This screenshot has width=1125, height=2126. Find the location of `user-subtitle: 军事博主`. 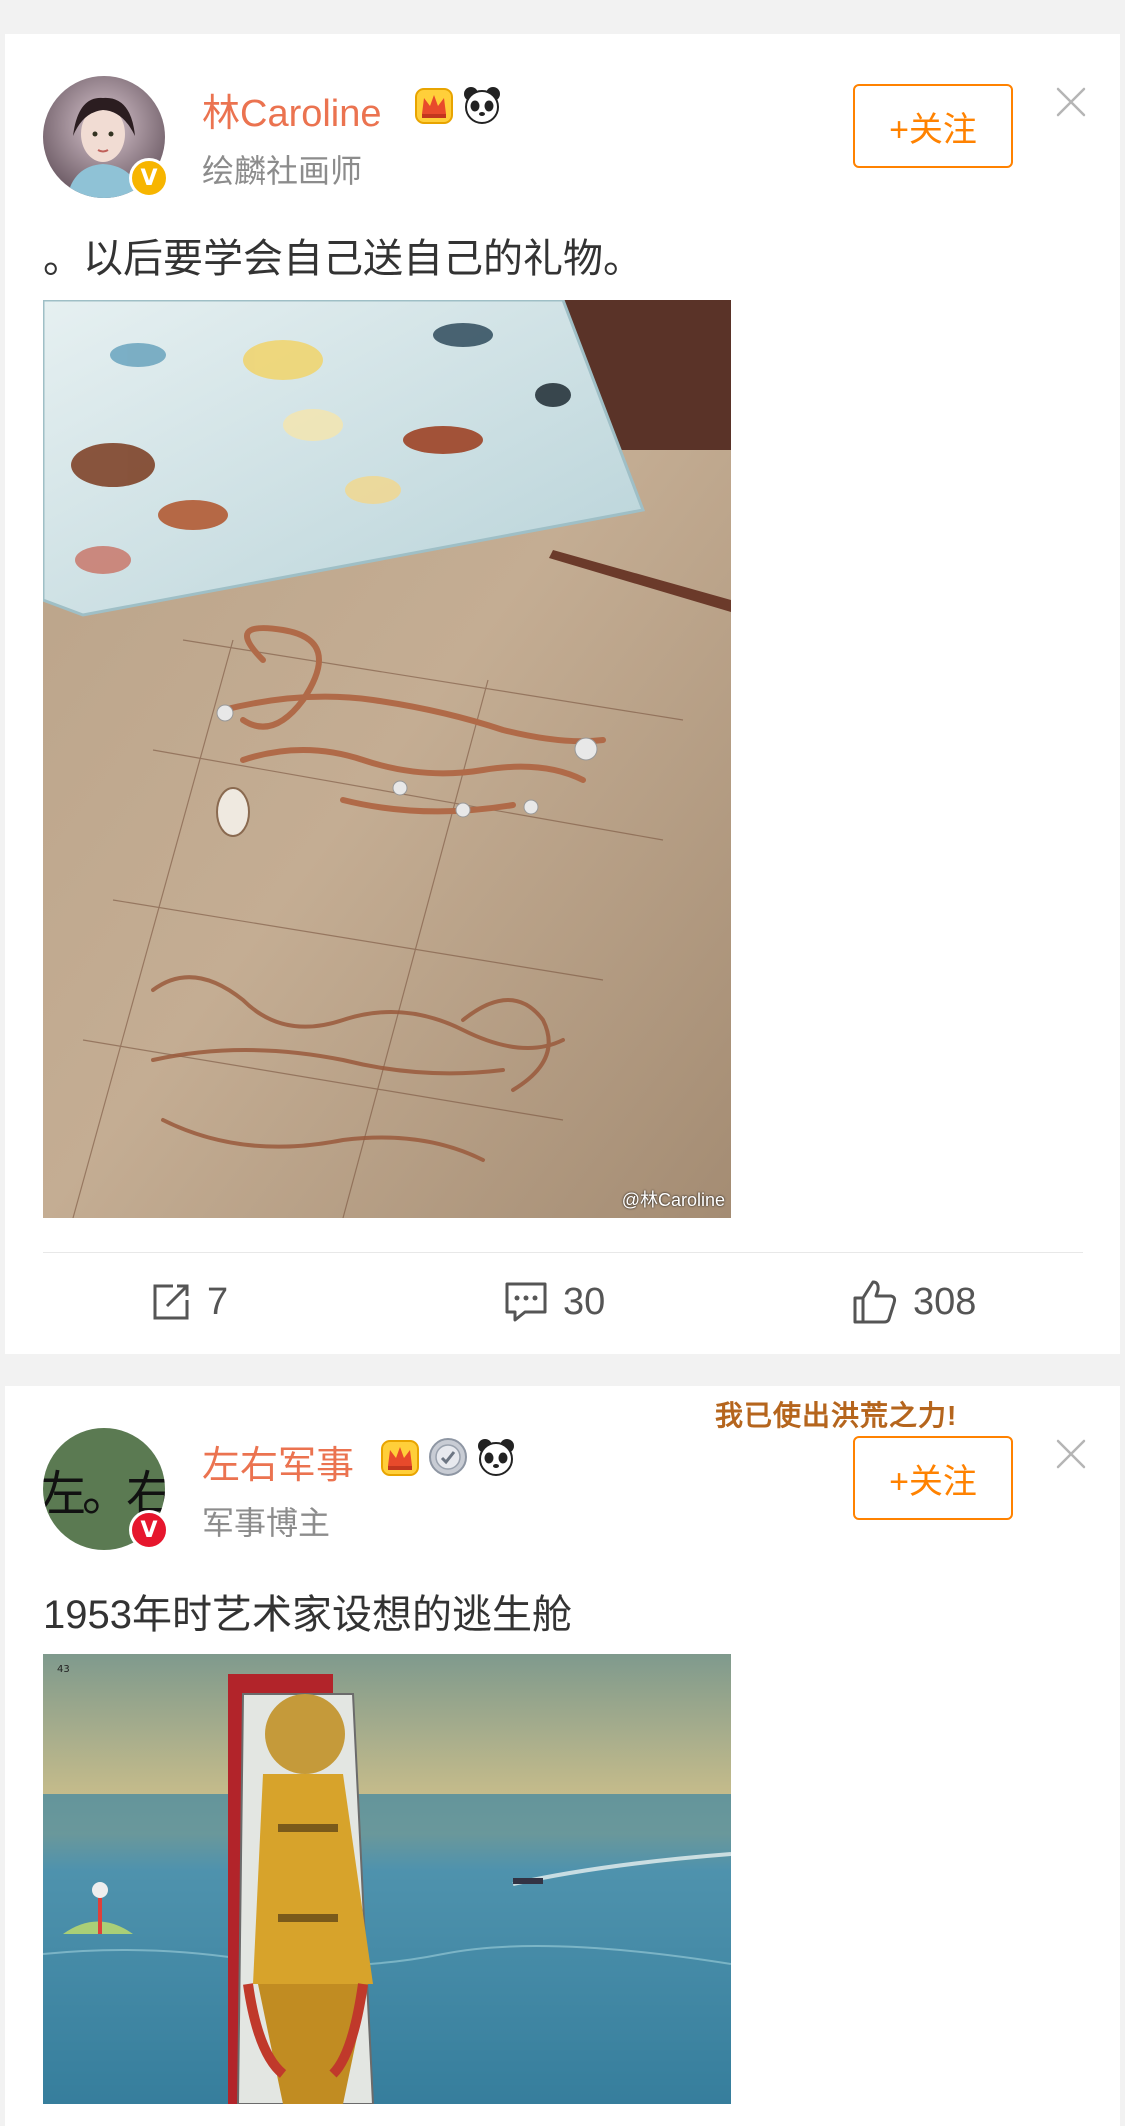

user-subtitle: 军事博主 is located at coordinates (266, 1523).